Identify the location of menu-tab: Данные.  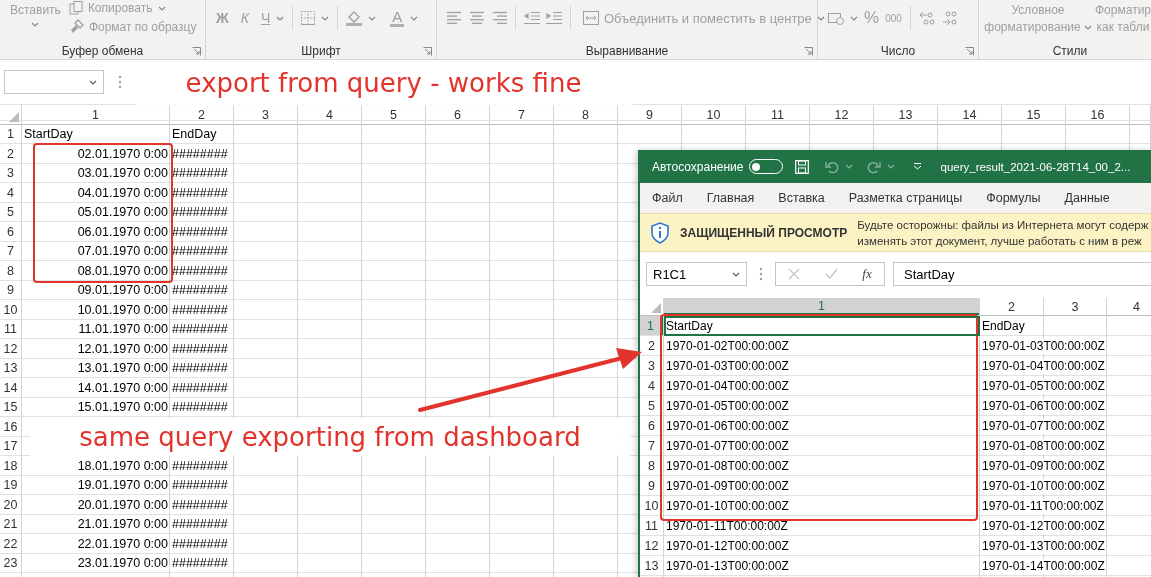
(1087, 198).